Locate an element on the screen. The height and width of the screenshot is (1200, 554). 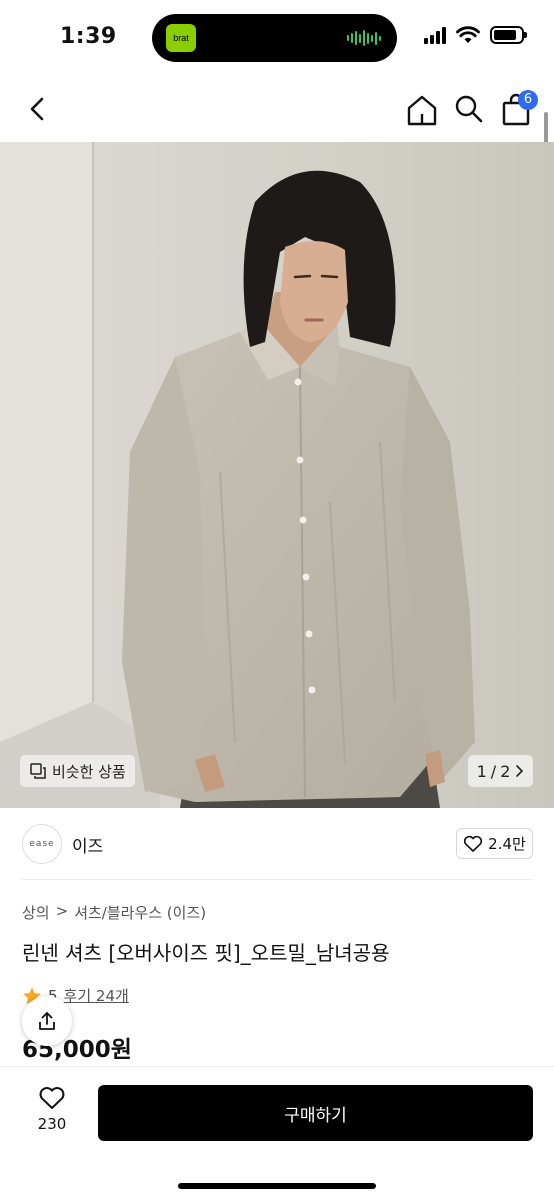
brand-name: 이즈 is located at coordinates (87, 844).